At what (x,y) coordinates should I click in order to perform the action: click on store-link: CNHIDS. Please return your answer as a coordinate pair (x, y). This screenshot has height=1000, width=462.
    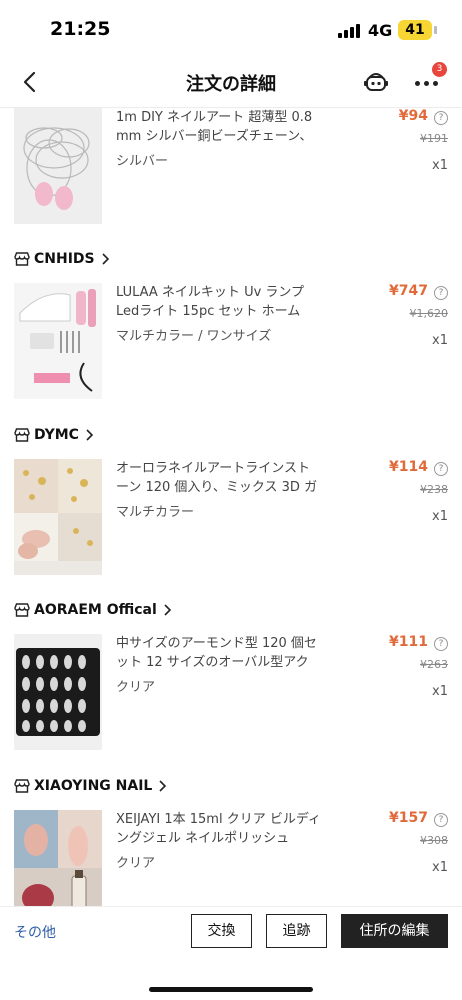
    Looking at the image, I should click on (61, 259).